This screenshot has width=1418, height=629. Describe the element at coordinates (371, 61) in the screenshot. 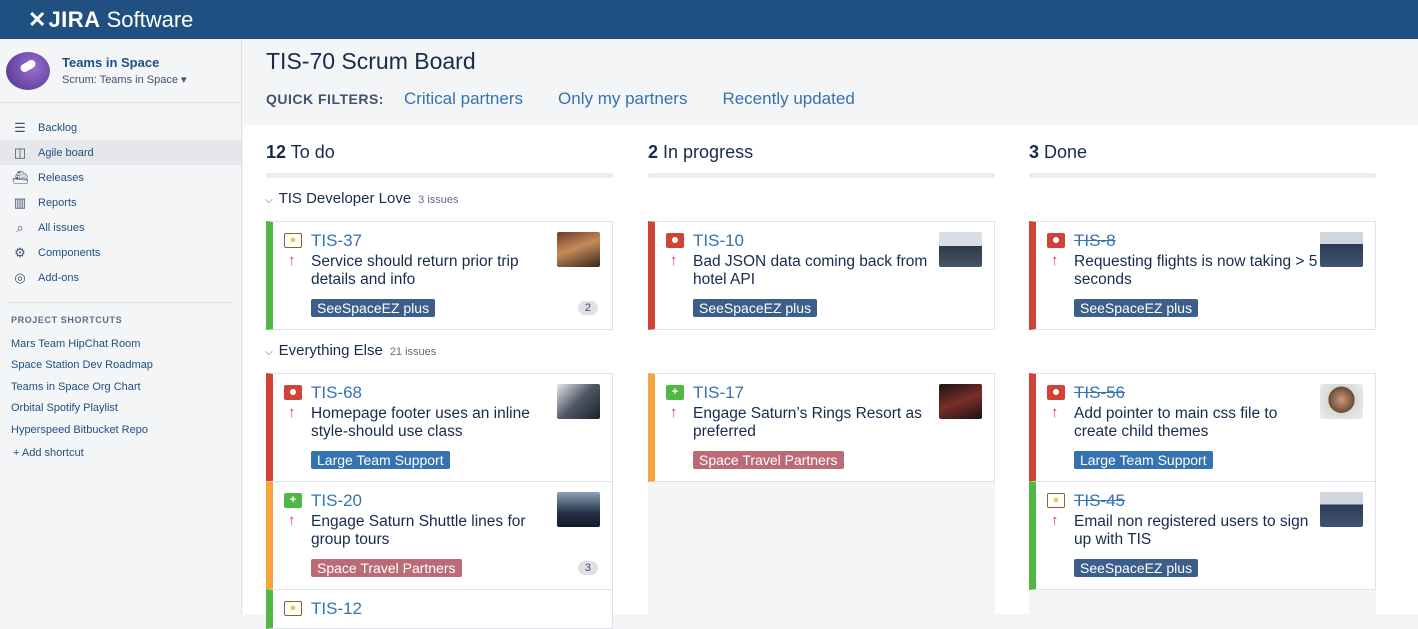

I see `page-title: TIS-70 Scrum Board` at that location.